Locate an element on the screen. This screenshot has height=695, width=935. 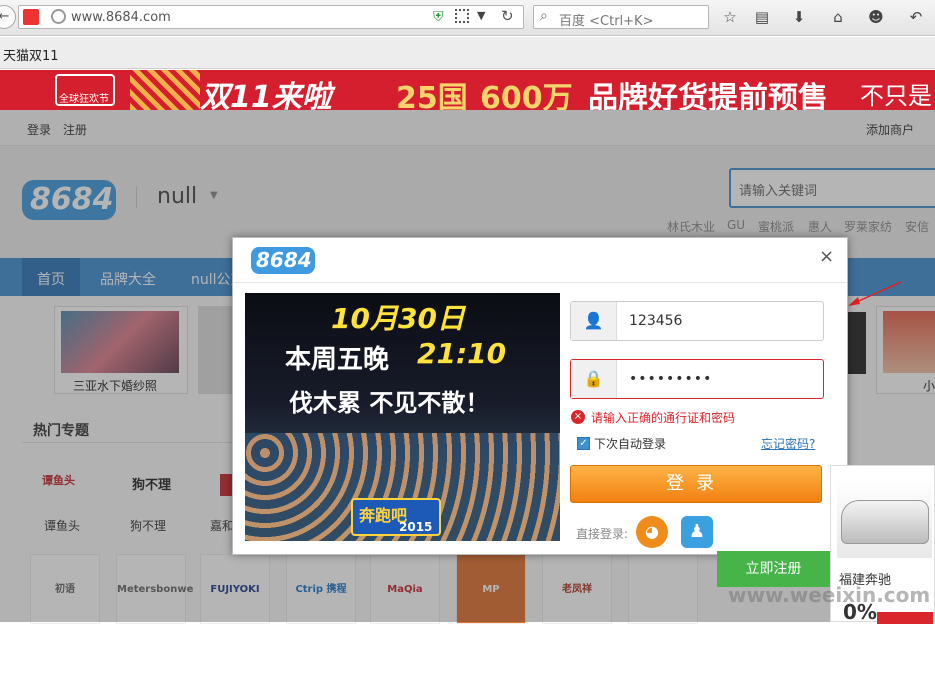
username-value: 123456 is located at coordinates (656, 321).